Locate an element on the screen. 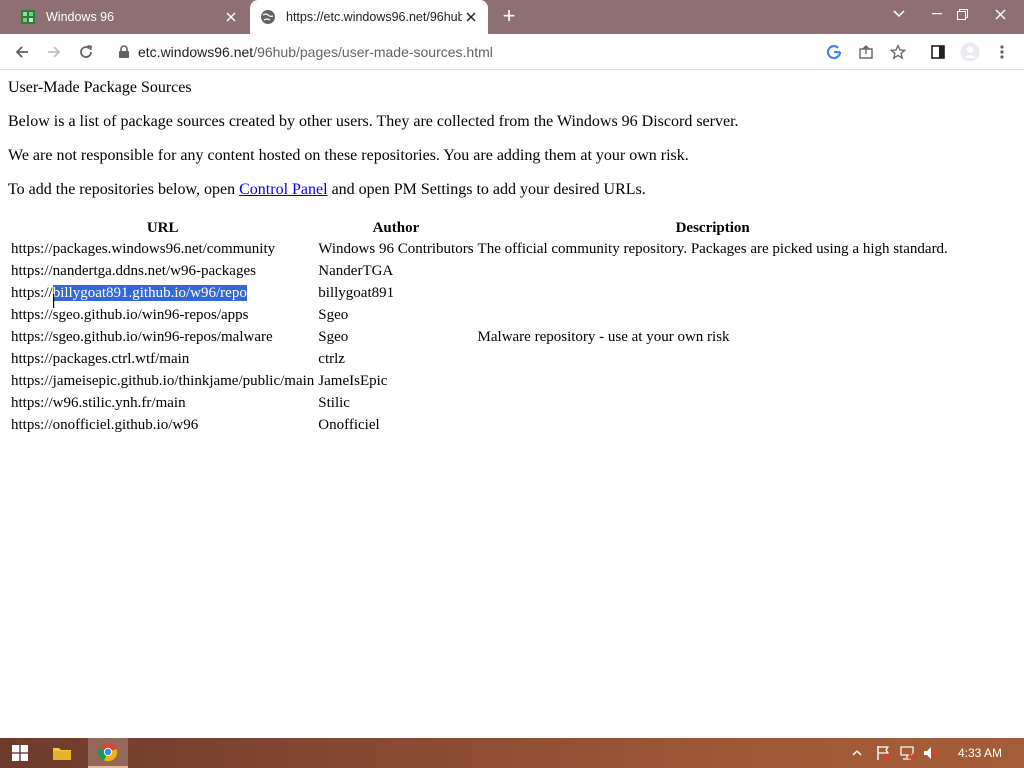 The height and width of the screenshot is (768, 1024). author-cell: JameIsEpic is located at coordinates (353, 381).